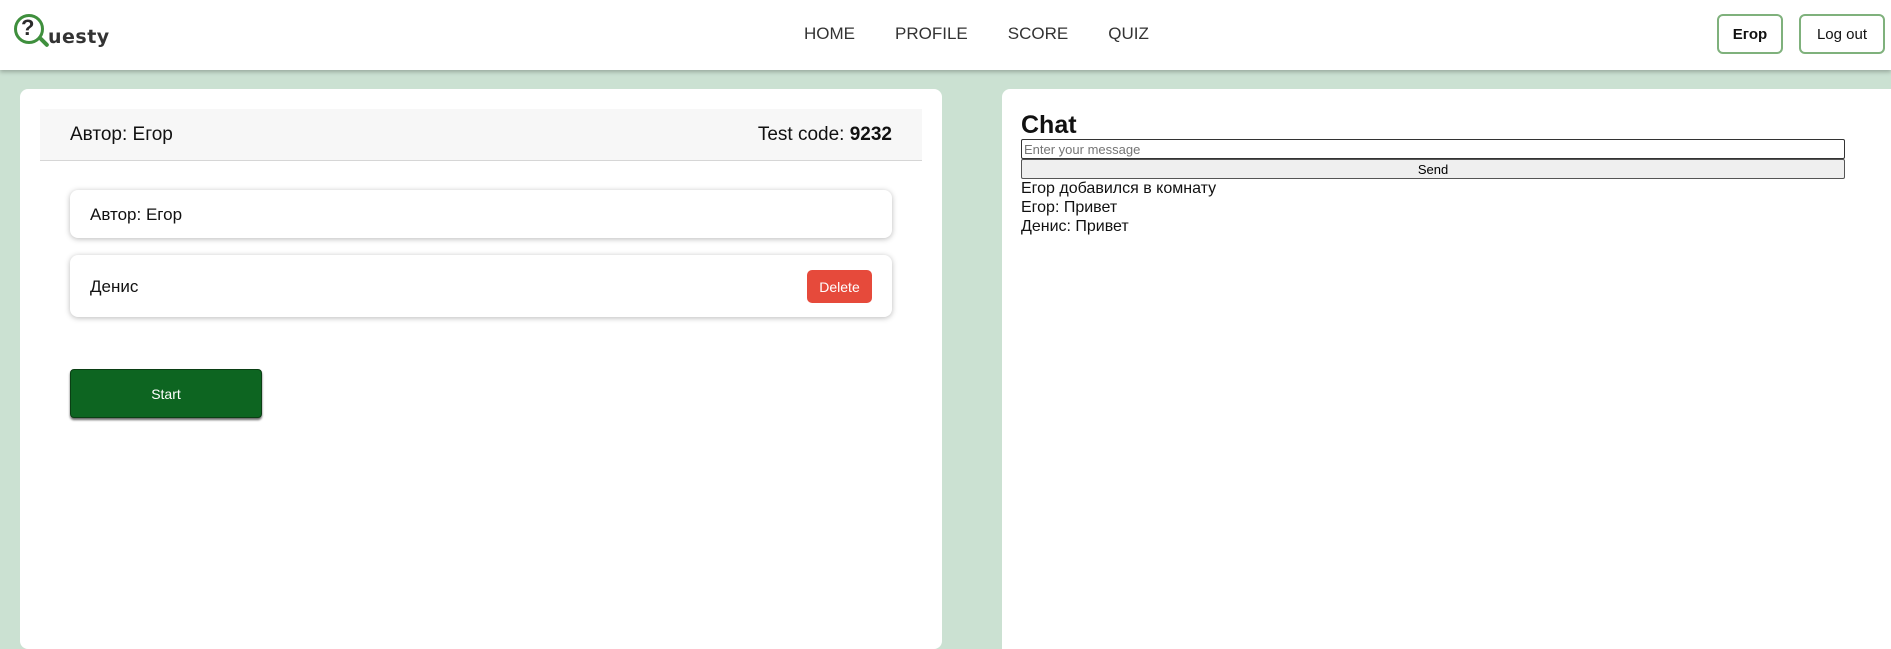 The image size is (1891, 649). I want to click on chat-message-input, so click(1433, 149).